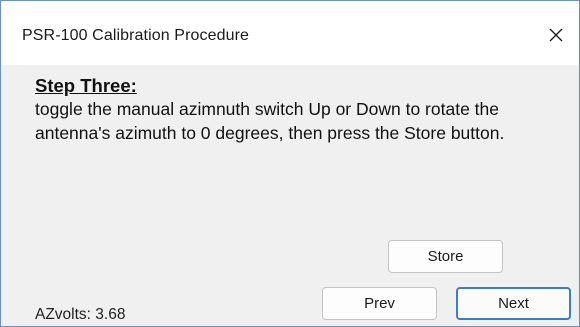 Image resolution: width=580 pixels, height=327 pixels. Describe the element at coordinates (445, 256) in the screenshot. I see `store-button: Store` at that location.